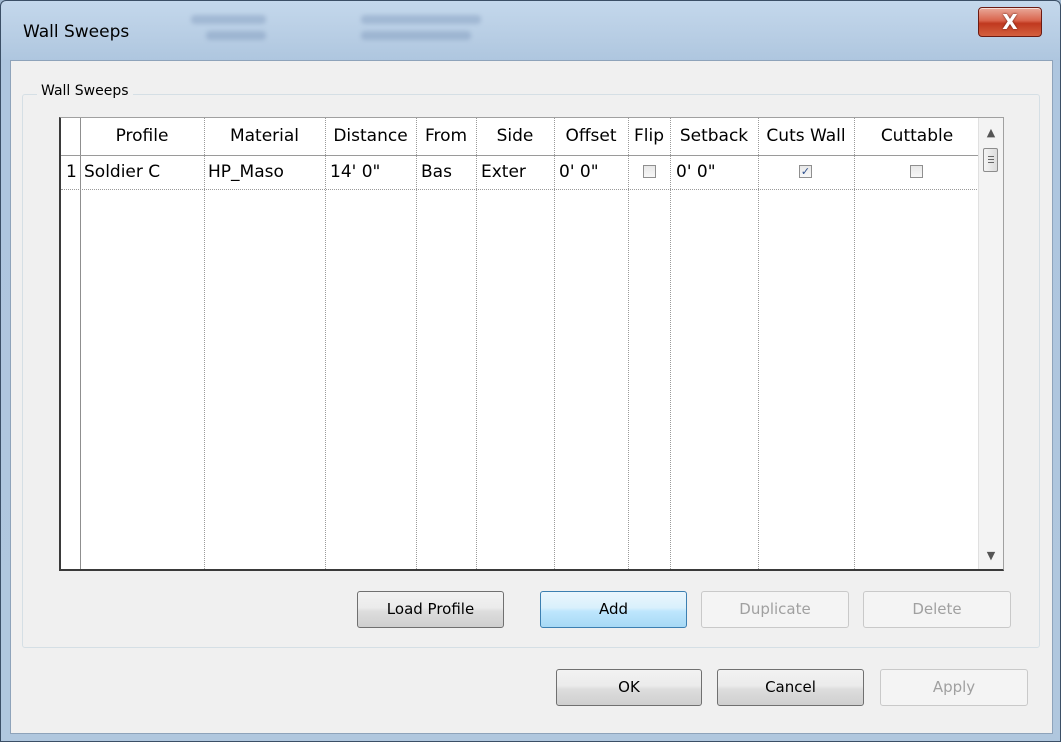  Describe the element at coordinates (530, 31) in the screenshot. I see `title-bar: Wall Sweeps X` at that location.